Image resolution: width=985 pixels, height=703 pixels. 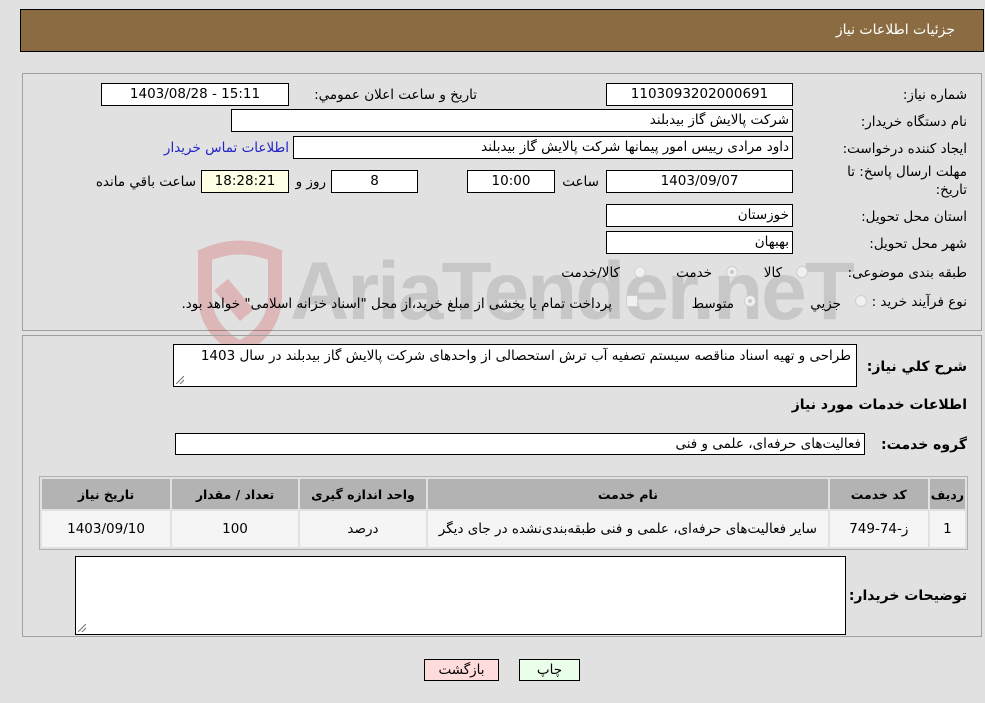 I want to click on deadline-date-field: 1403/09/07, so click(x=699, y=181).